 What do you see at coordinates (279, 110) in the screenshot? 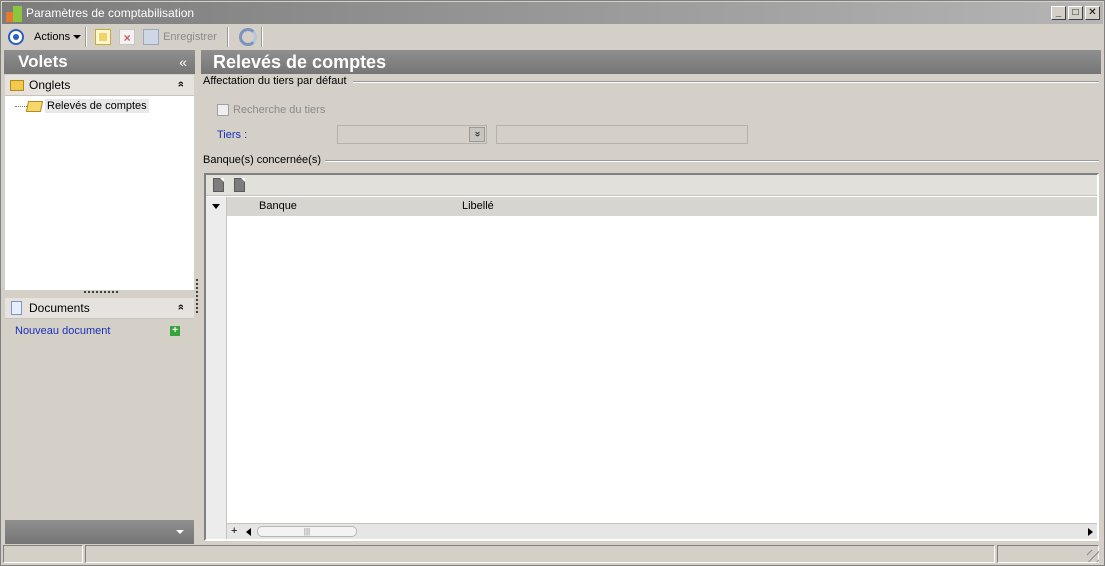
I see `recherche-tiers-label: Recherche du tiers` at bounding box center [279, 110].